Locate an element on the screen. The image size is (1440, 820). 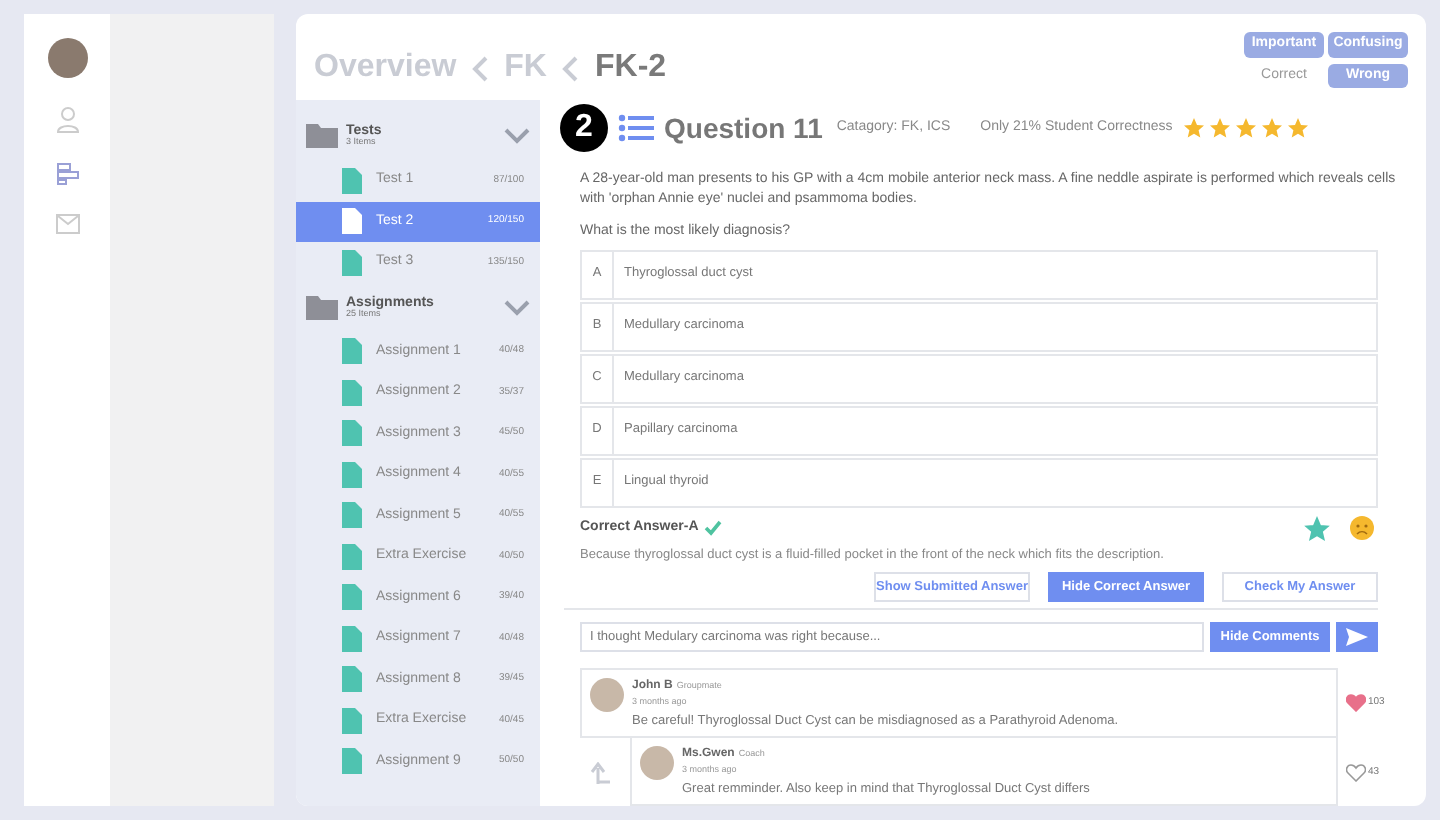
sad-face-icon is located at coordinates (1362, 528).